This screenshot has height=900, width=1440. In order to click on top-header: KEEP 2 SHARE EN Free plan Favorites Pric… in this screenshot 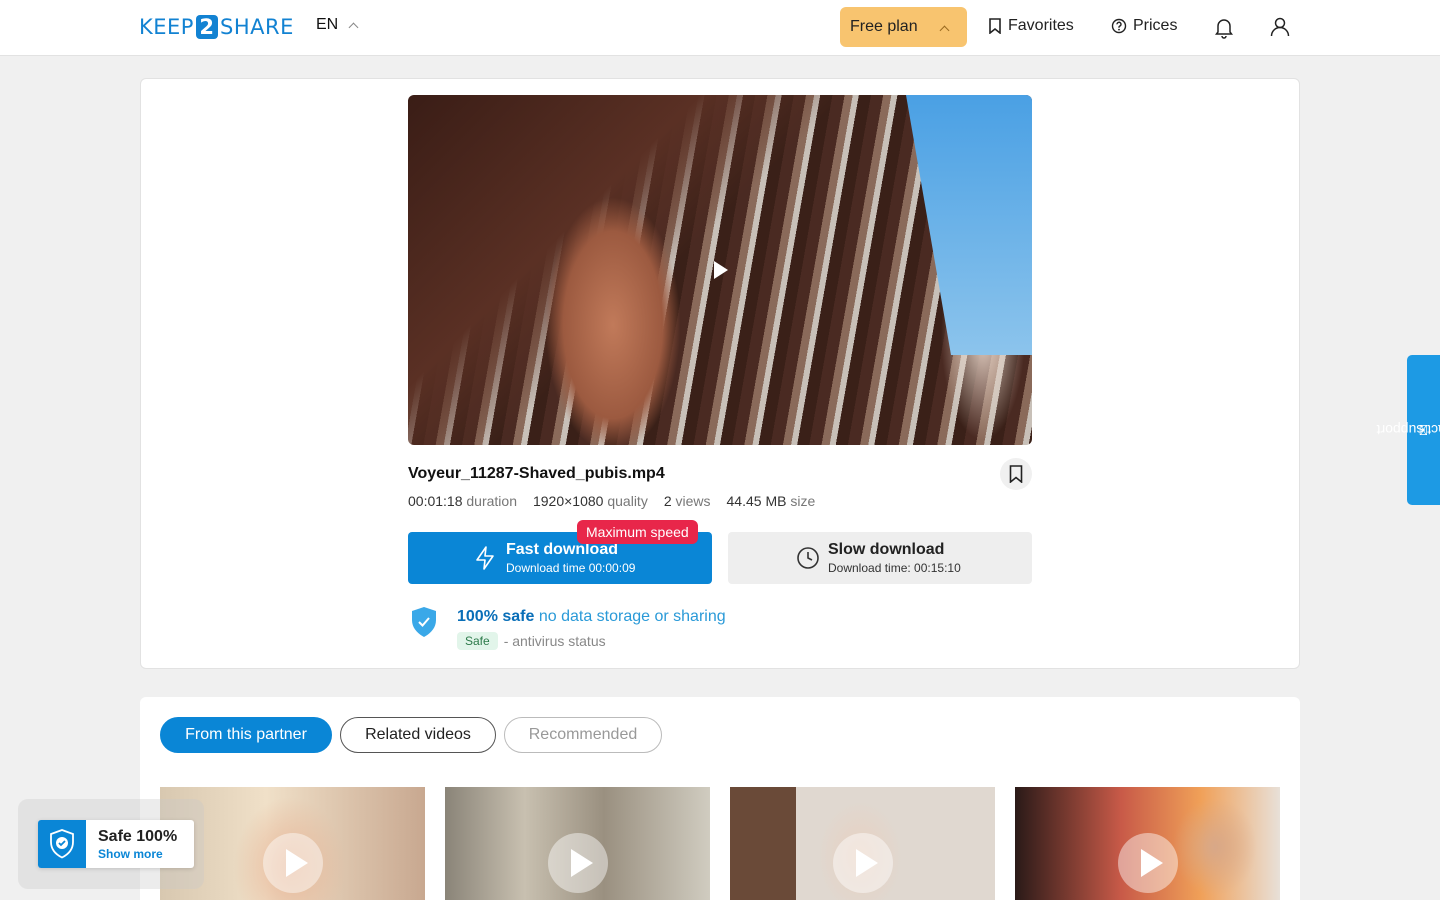, I will do `click(720, 28)`.